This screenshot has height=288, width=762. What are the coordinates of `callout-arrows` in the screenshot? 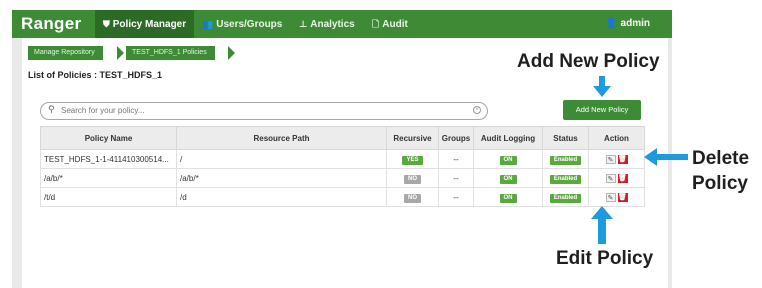 It's located at (639, 160).